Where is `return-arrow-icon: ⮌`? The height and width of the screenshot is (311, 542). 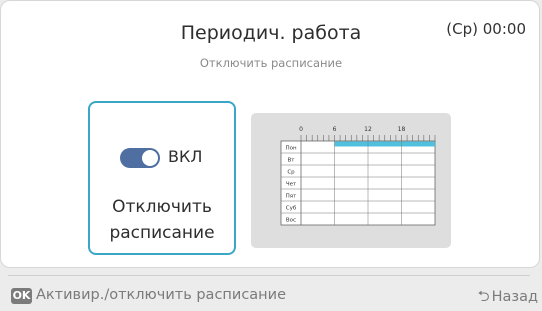 return-arrow-icon: ⮌ is located at coordinates (483, 296).